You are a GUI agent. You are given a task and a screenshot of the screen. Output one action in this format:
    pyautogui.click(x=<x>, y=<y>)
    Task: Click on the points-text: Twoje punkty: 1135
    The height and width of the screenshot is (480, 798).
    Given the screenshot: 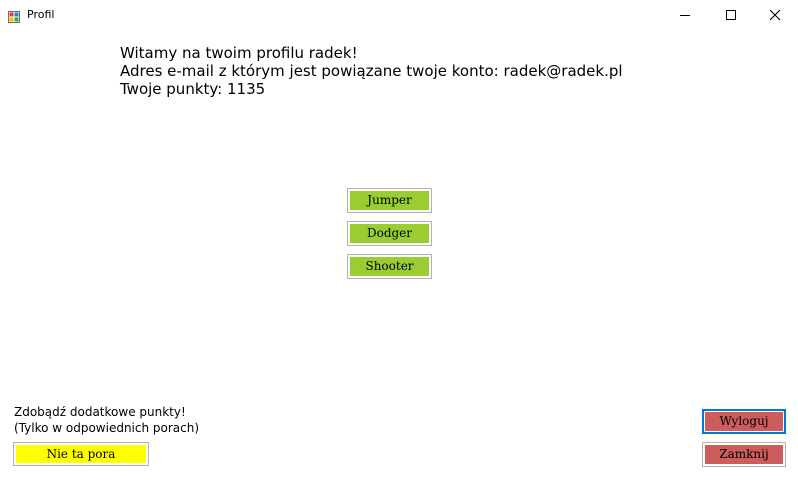 What is the action you would take?
    pyautogui.click(x=193, y=89)
    